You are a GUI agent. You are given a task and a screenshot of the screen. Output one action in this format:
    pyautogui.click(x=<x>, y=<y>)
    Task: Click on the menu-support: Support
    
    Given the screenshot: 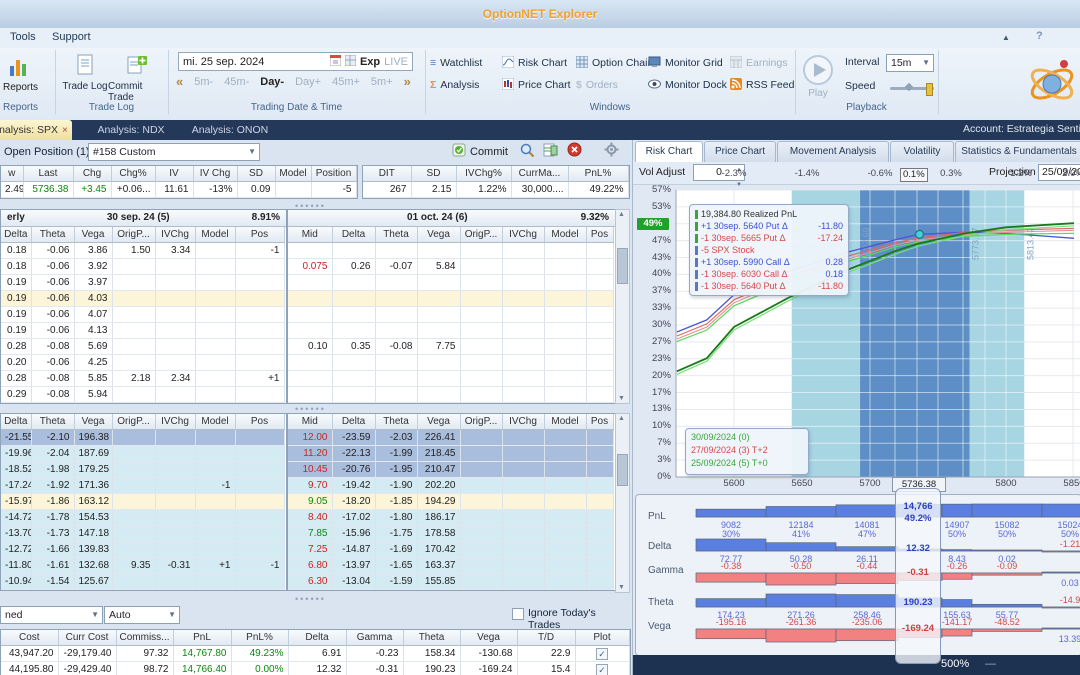 What is the action you would take?
    pyautogui.click(x=71, y=37)
    